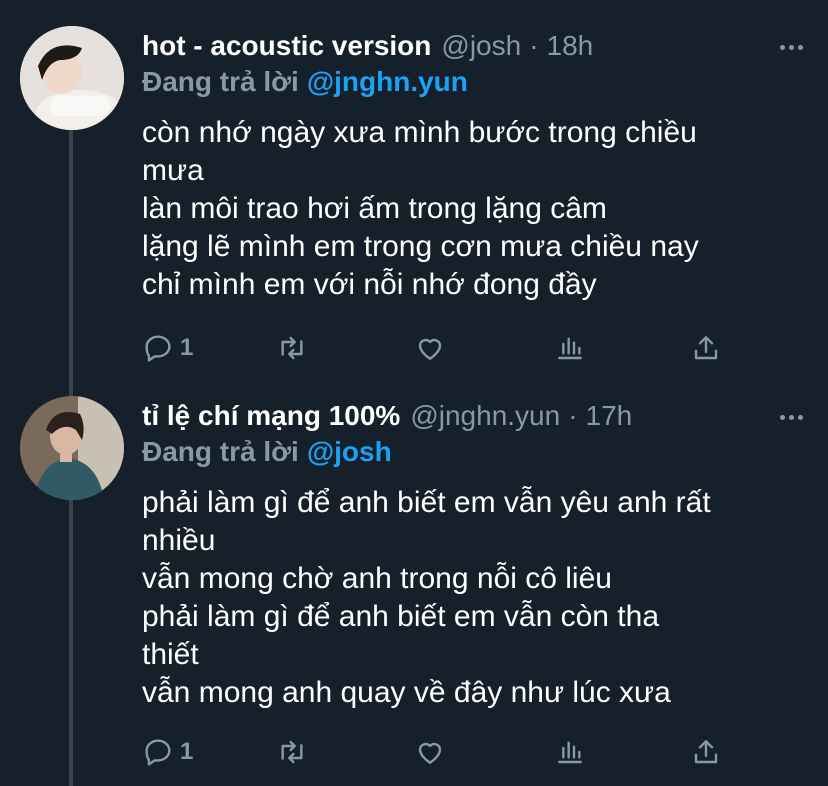  I want to click on display-name: tỉ lệ chí mạng 100%, so click(271, 416).